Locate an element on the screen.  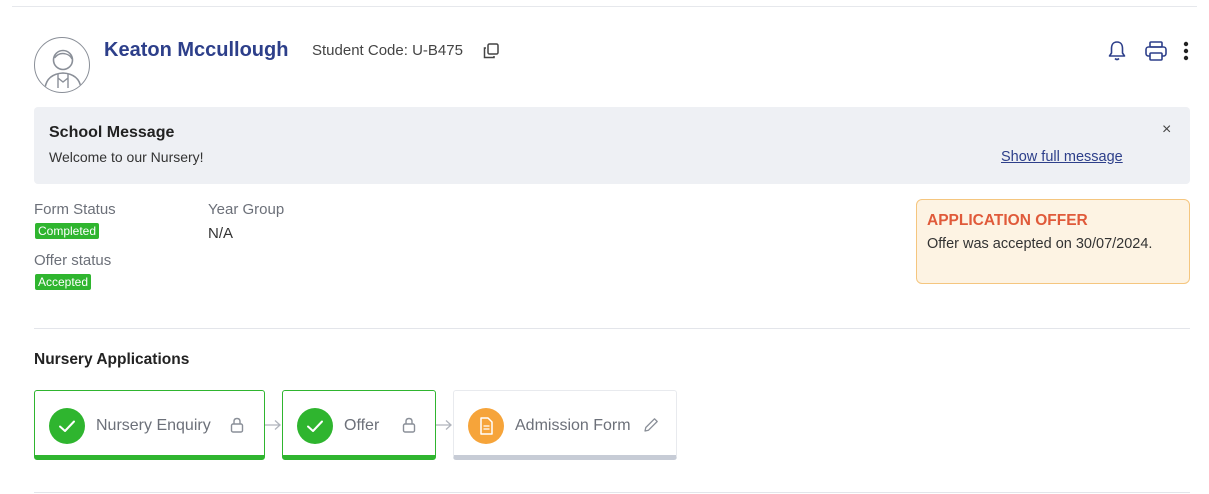
offer-status-label: Offer status is located at coordinates (73, 260).